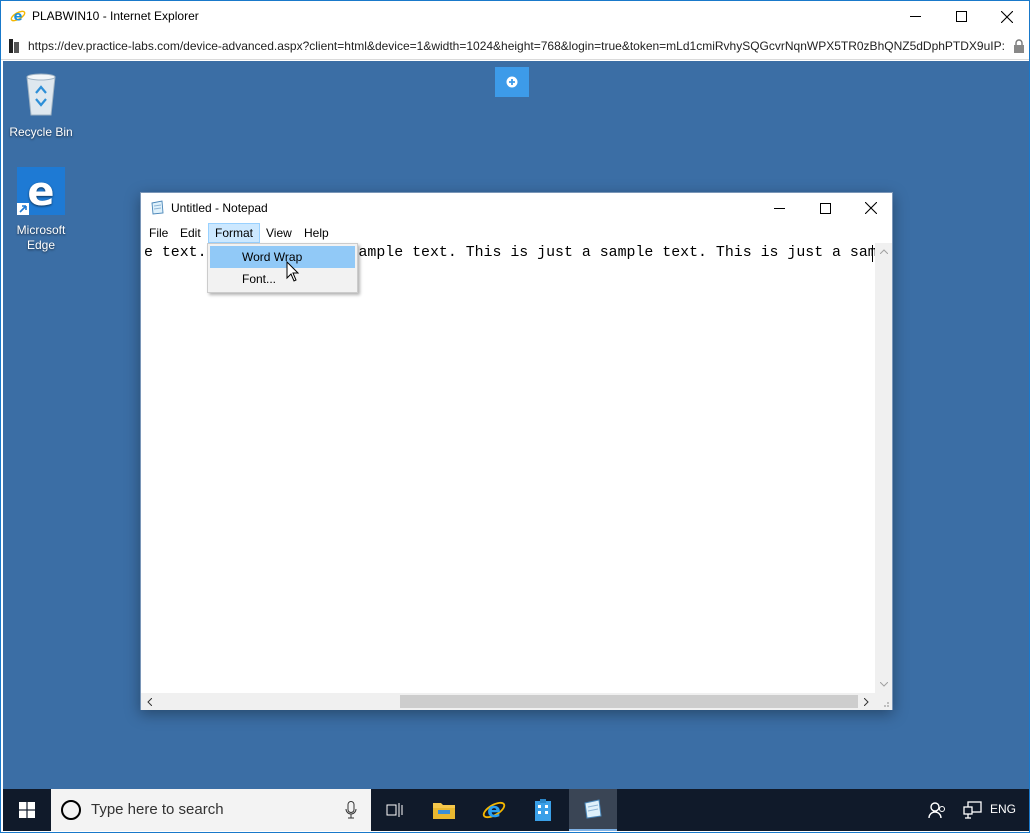  I want to click on menu-file: File, so click(158, 233).